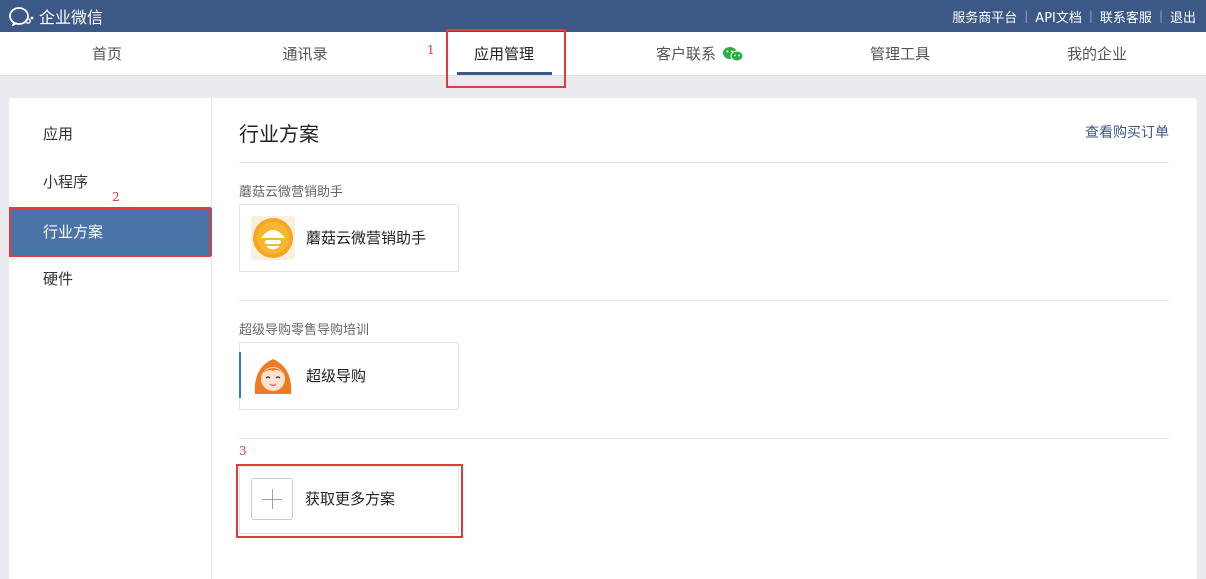  Describe the element at coordinates (603, 16) in the screenshot. I see `top-bar: 企业微信 服务商平台 | API文档 | 联系客服 | 退出` at that location.